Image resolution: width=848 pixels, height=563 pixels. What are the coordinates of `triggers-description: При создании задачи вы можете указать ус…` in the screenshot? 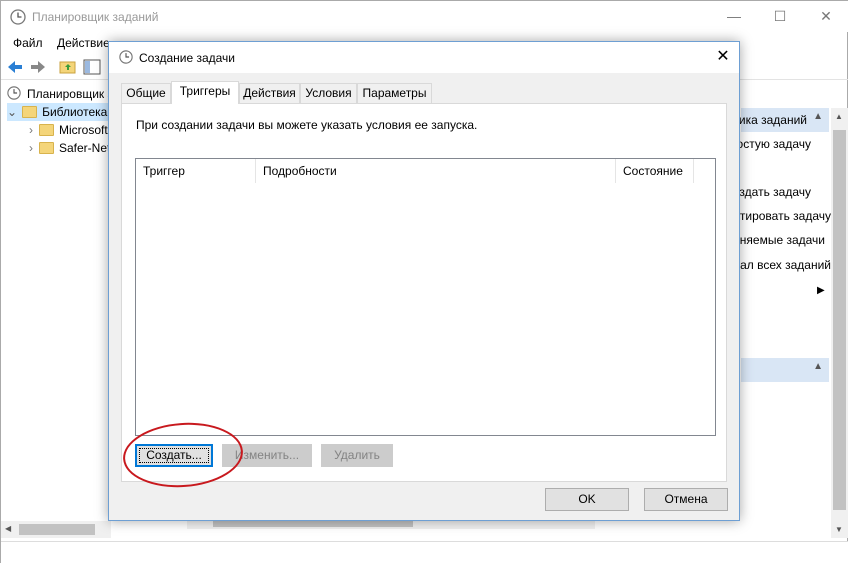 It's located at (307, 125).